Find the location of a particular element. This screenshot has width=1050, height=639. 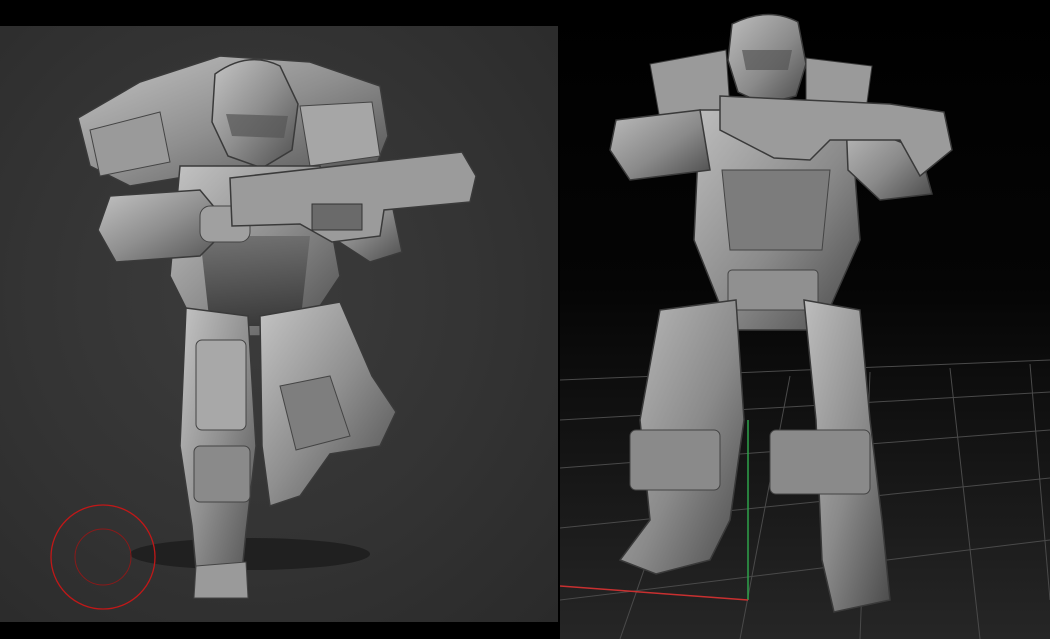

ground-shadow is located at coordinates (250, 554).